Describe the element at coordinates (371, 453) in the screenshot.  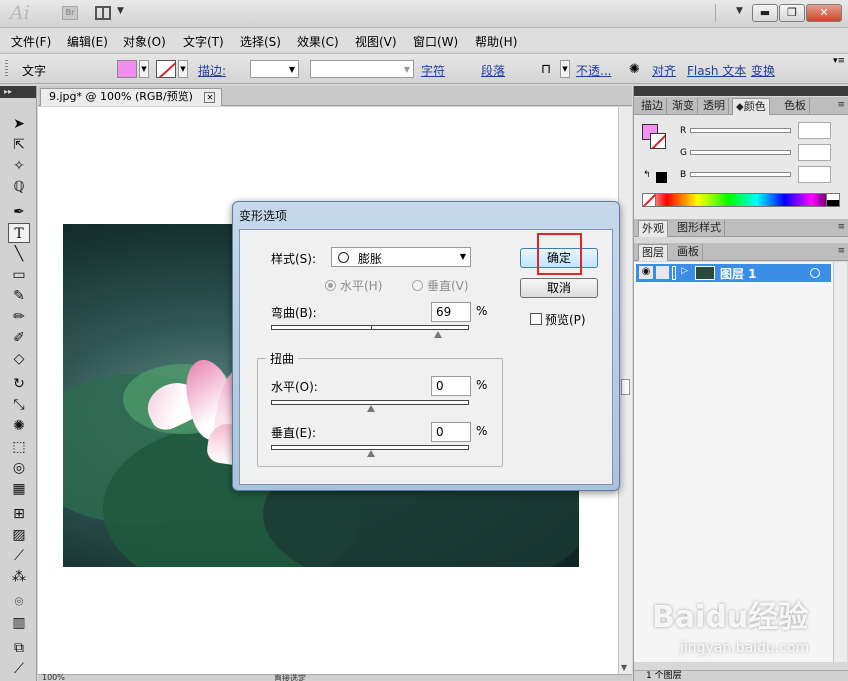
I see `distort-vertical-thumb` at that location.